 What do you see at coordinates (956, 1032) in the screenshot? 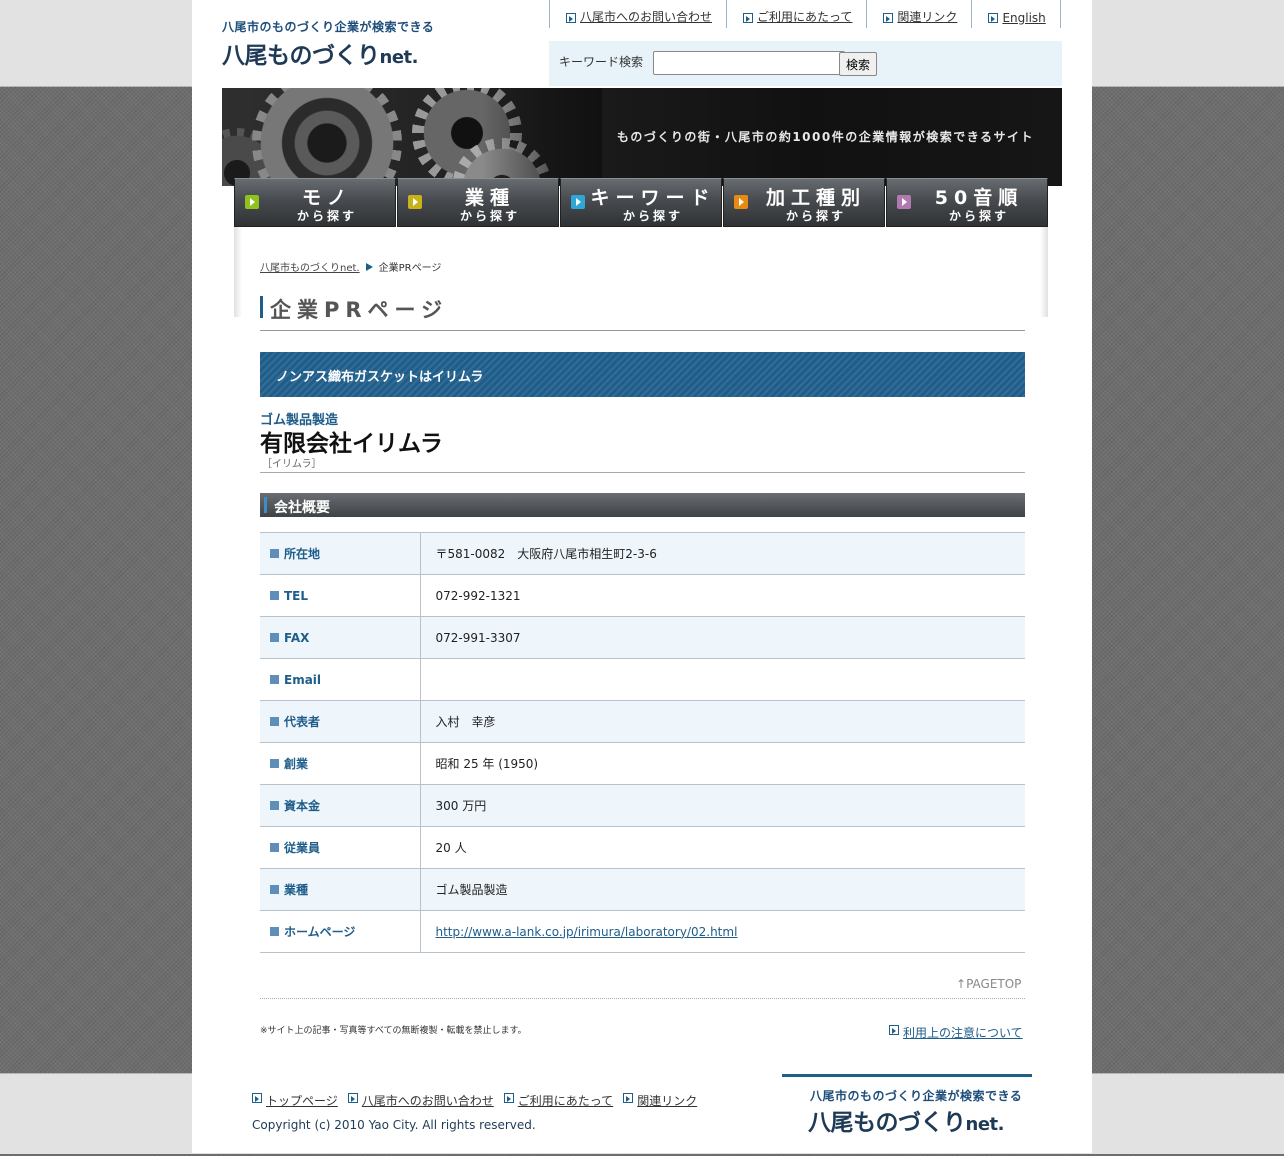
I see `usage-notes-link: 利用上の注意について` at bounding box center [956, 1032].